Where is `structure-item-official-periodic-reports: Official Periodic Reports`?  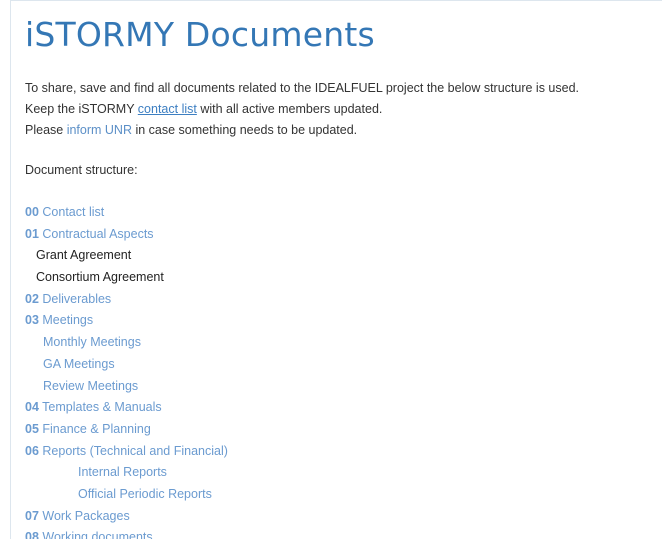
structure-item-official-periodic-reports: Official Periodic Reports is located at coordinates (126, 495).